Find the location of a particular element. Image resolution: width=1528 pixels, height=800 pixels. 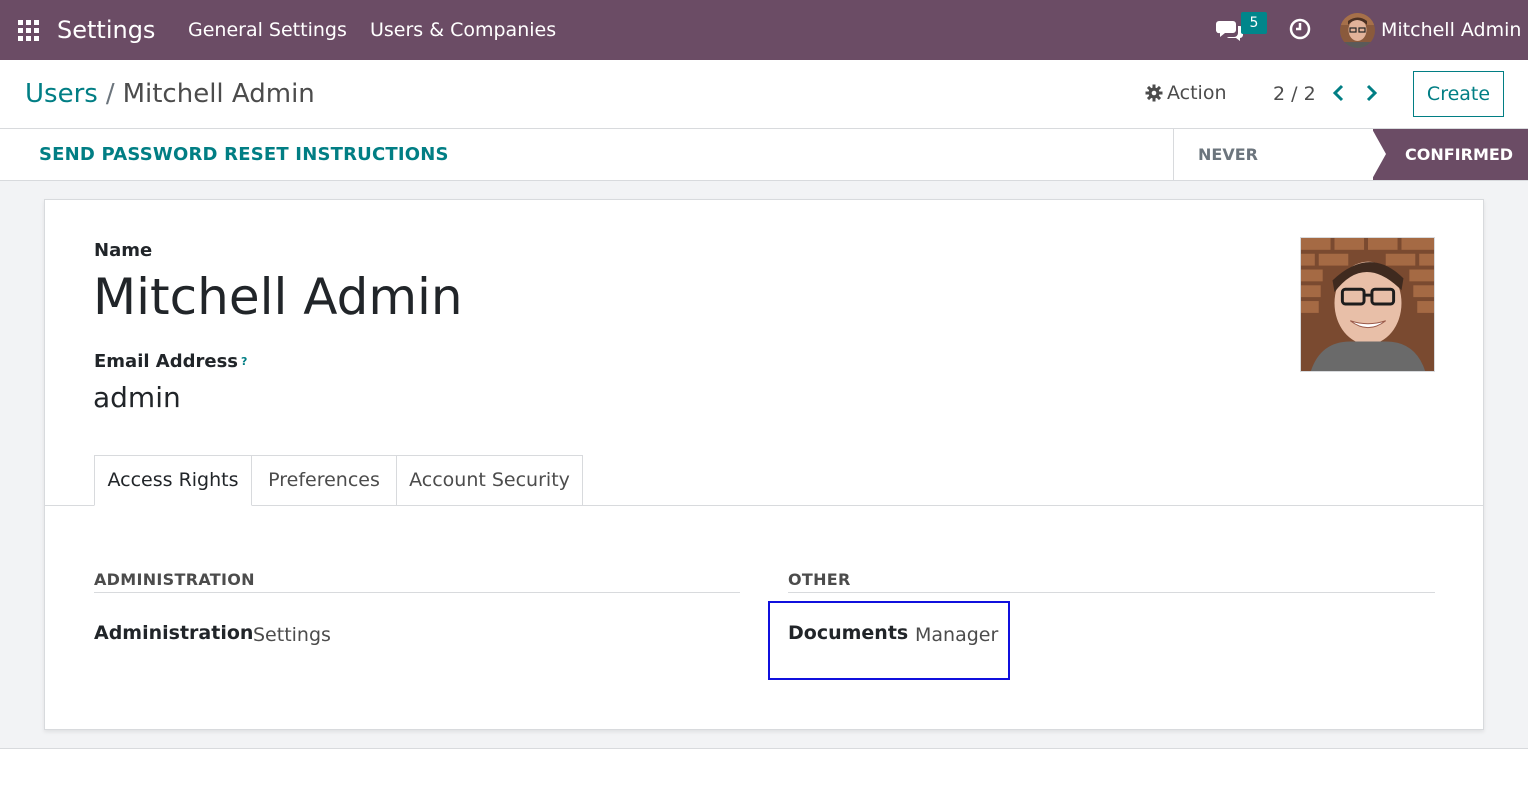

pager-next-icon is located at coordinates (1371, 93).